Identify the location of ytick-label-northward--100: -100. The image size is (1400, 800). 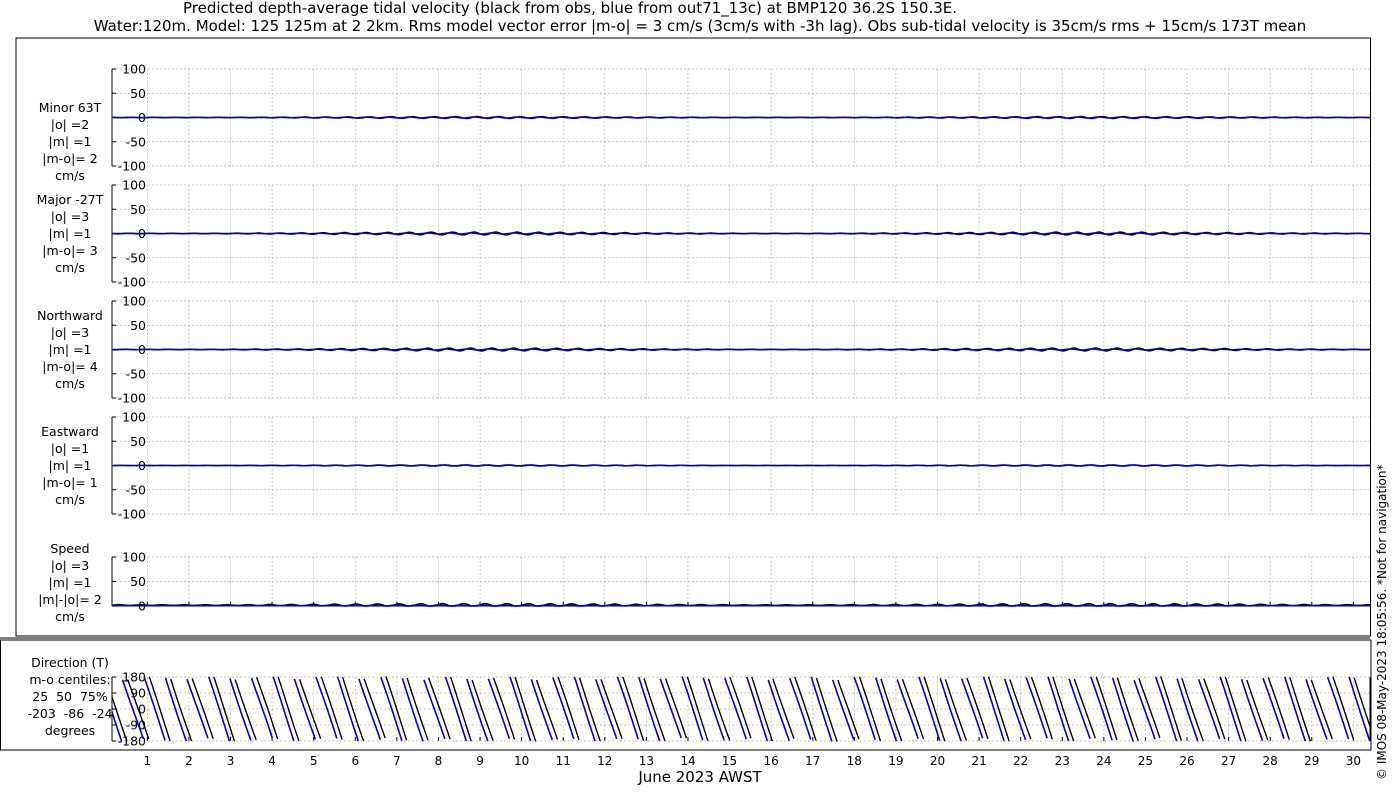
(132, 398).